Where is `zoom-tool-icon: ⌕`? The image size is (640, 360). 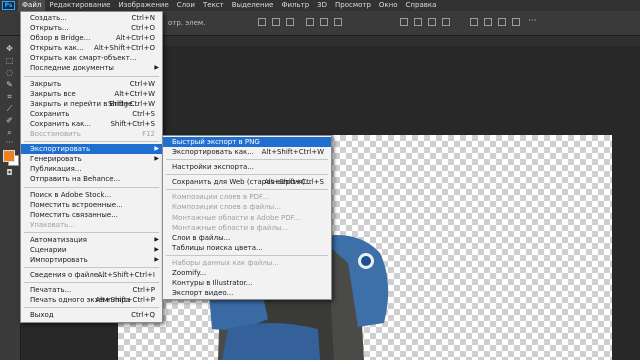
zoom-tool-icon: ⌕ is located at coordinates (9, 132).